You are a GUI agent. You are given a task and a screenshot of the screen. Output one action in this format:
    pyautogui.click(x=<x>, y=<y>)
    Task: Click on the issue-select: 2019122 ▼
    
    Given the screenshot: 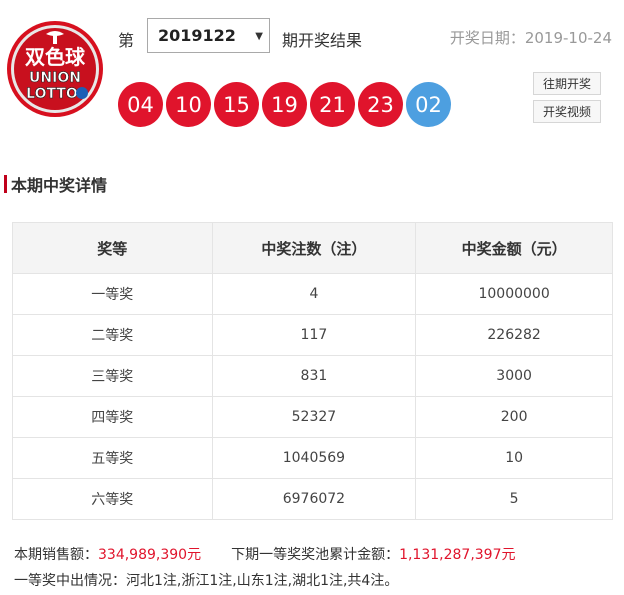 What is the action you would take?
    pyautogui.click(x=208, y=35)
    